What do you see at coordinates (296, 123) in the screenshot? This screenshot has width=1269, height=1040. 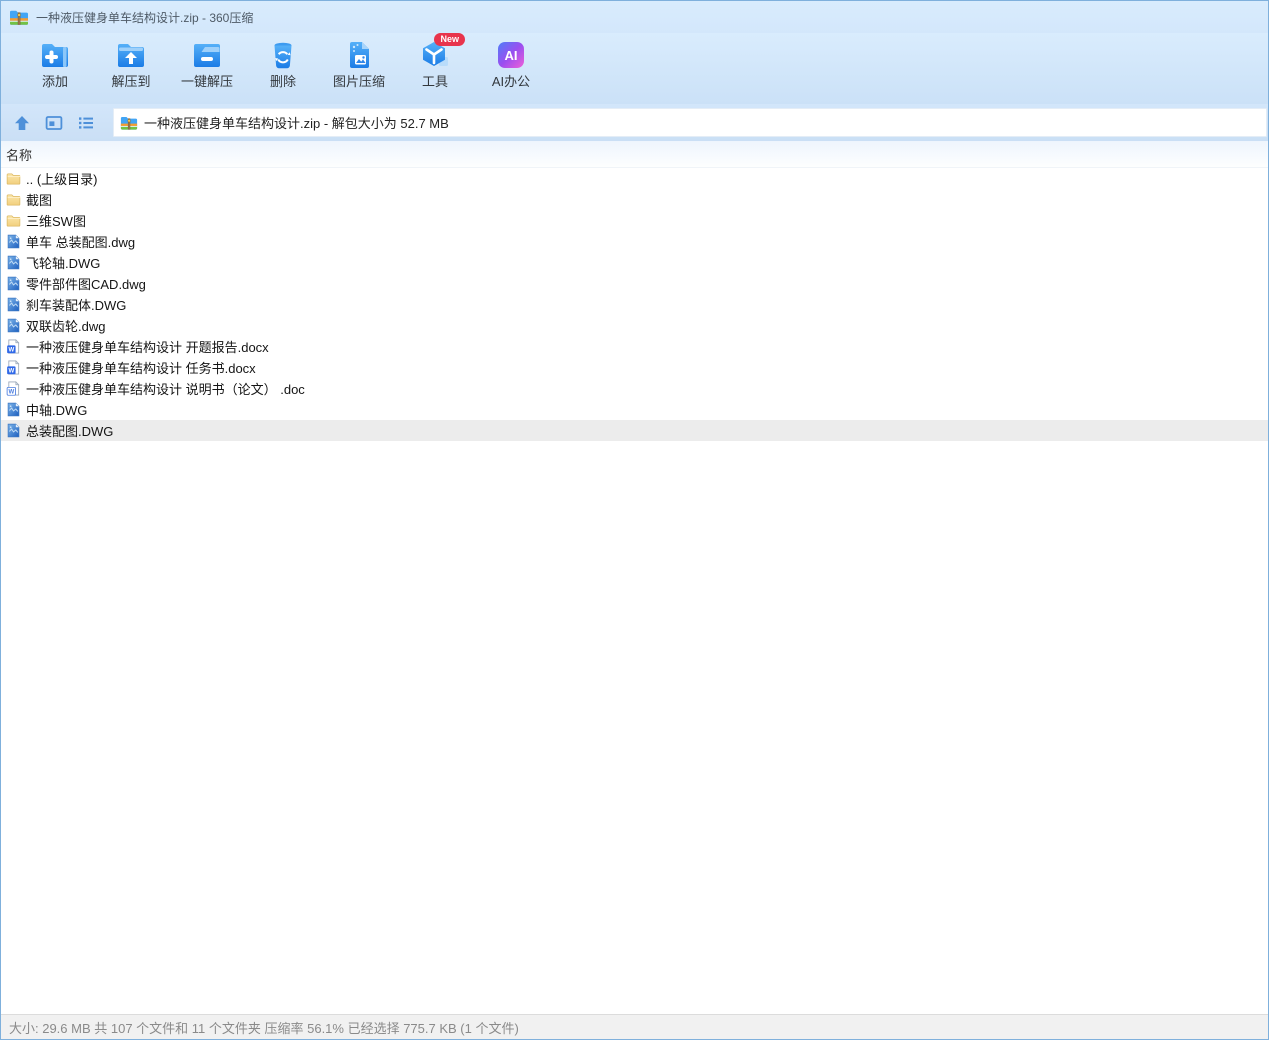 I see `address-bar-text: 一种液压健身单车结构设计.zip - 解包大小为 52.7 MB` at bounding box center [296, 123].